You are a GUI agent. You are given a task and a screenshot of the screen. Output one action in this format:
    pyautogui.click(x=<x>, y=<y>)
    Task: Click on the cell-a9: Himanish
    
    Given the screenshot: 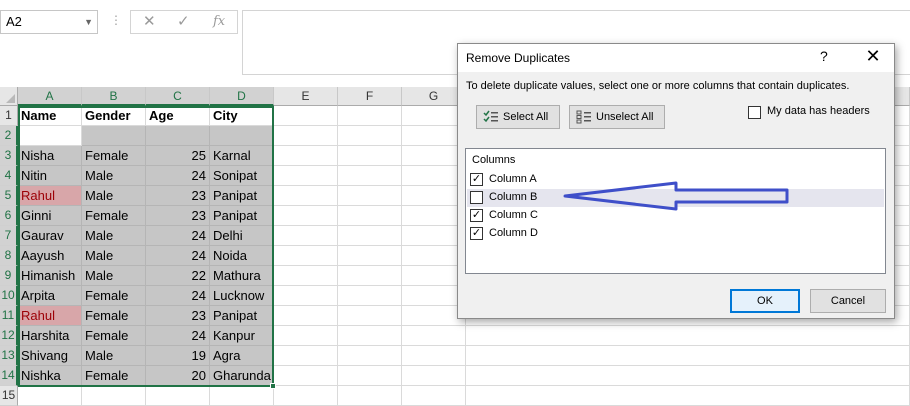 What is the action you would take?
    pyautogui.click(x=50, y=276)
    